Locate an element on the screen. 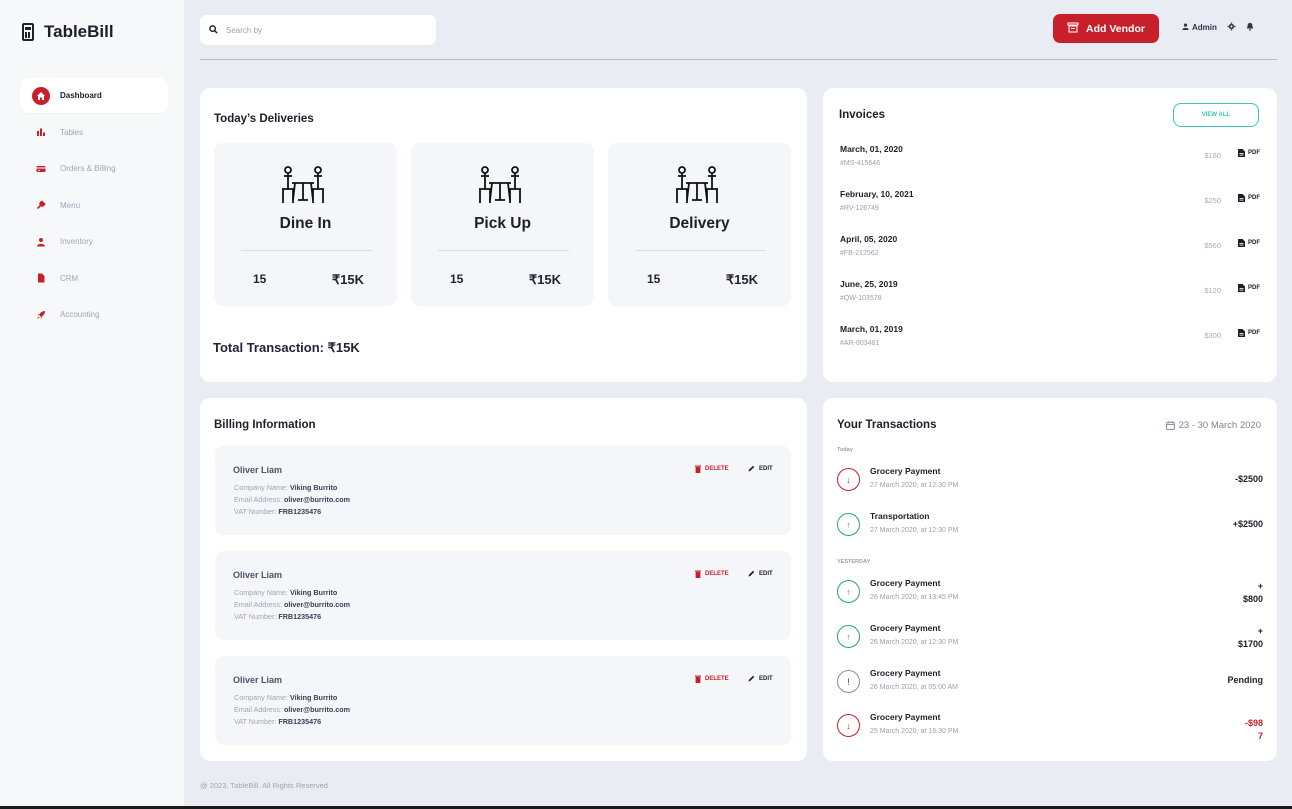 The image size is (1292, 809). delivery-amount: ₹15K is located at coordinates (741, 279).